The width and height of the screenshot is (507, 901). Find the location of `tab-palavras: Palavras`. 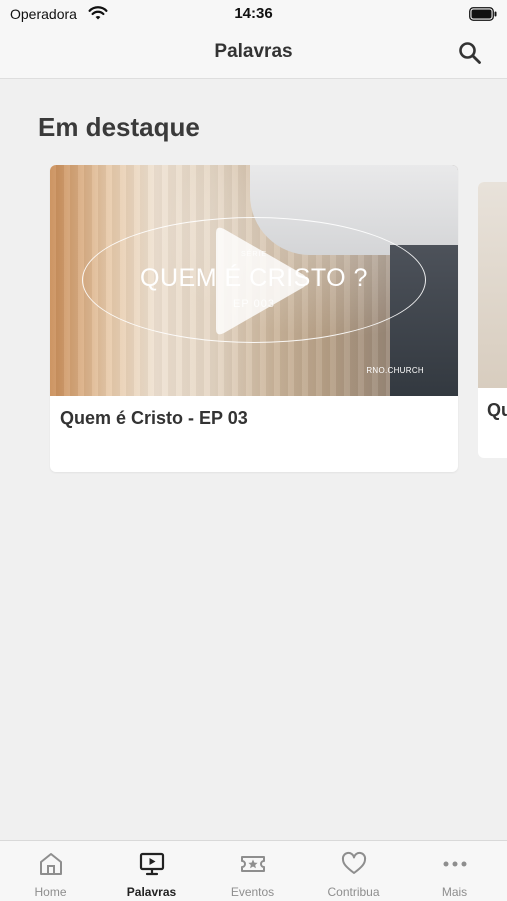

tab-palavras: Palavras is located at coordinates (151, 871).